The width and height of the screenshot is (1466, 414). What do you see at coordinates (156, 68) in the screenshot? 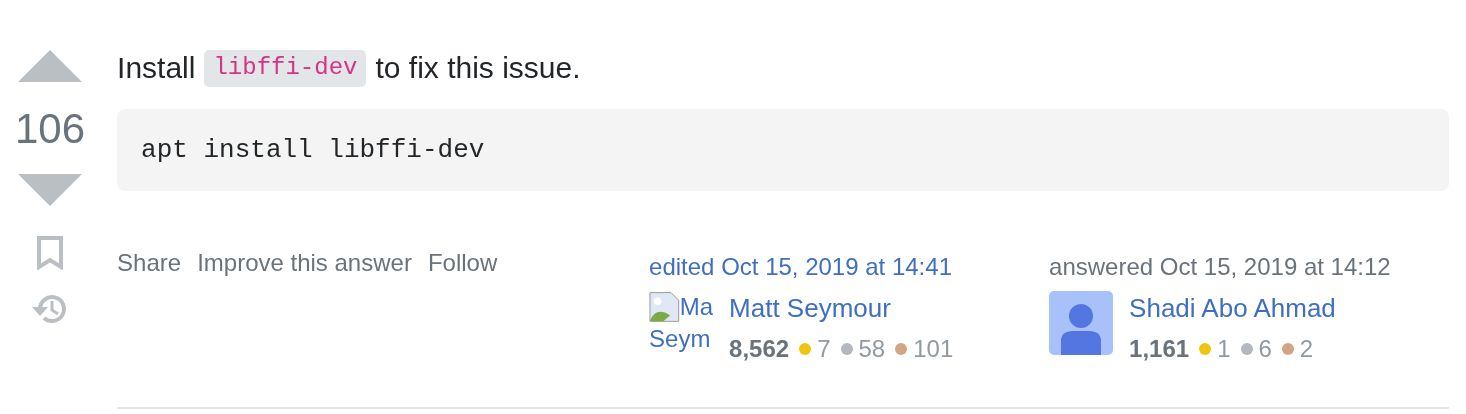
I see `answer-text: Install` at bounding box center [156, 68].